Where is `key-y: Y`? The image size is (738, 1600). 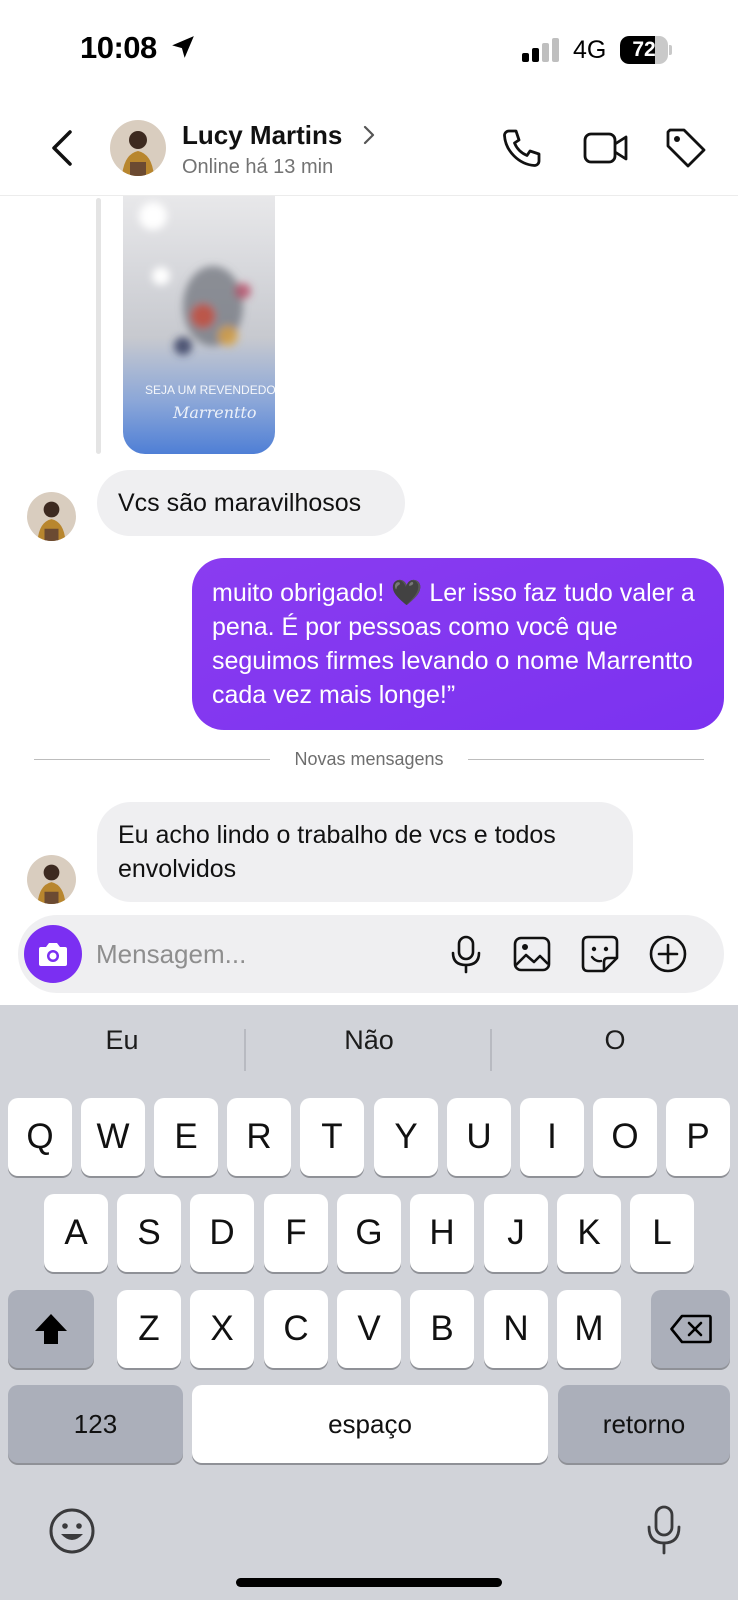 key-y: Y is located at coordinates (406, 1137).